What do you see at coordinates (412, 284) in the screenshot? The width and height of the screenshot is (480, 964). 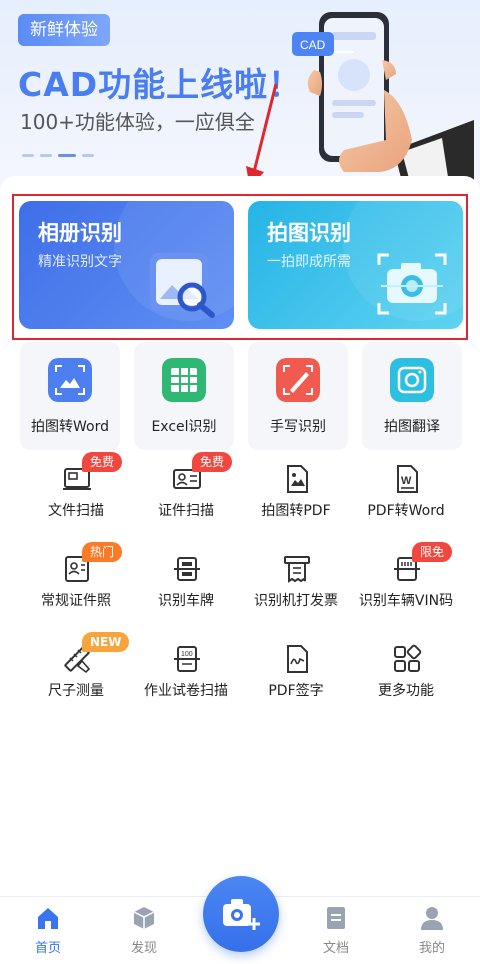 I see `camera-scan-icon` at bounding box center [412, 284].